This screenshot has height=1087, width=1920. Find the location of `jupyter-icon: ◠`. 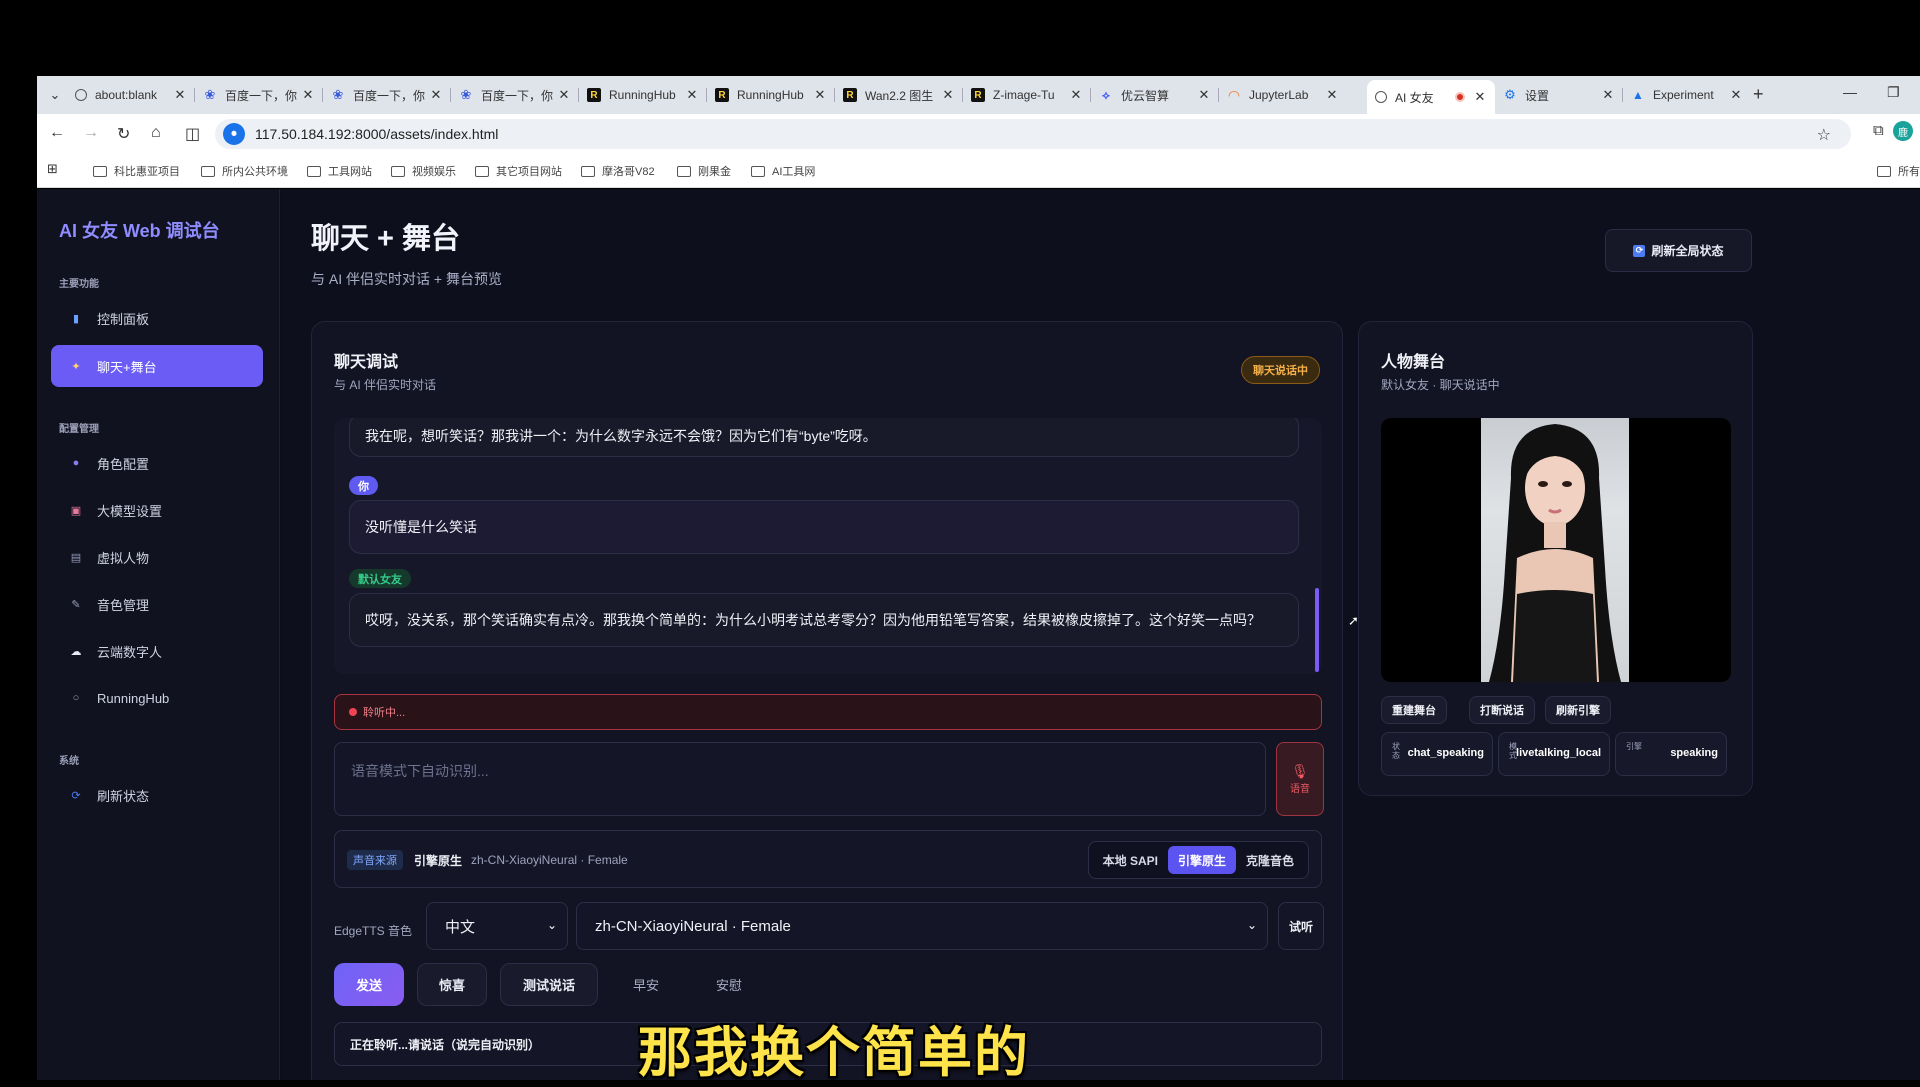

jupyter-icon: ◠ is located at coordinates (1234, 94).